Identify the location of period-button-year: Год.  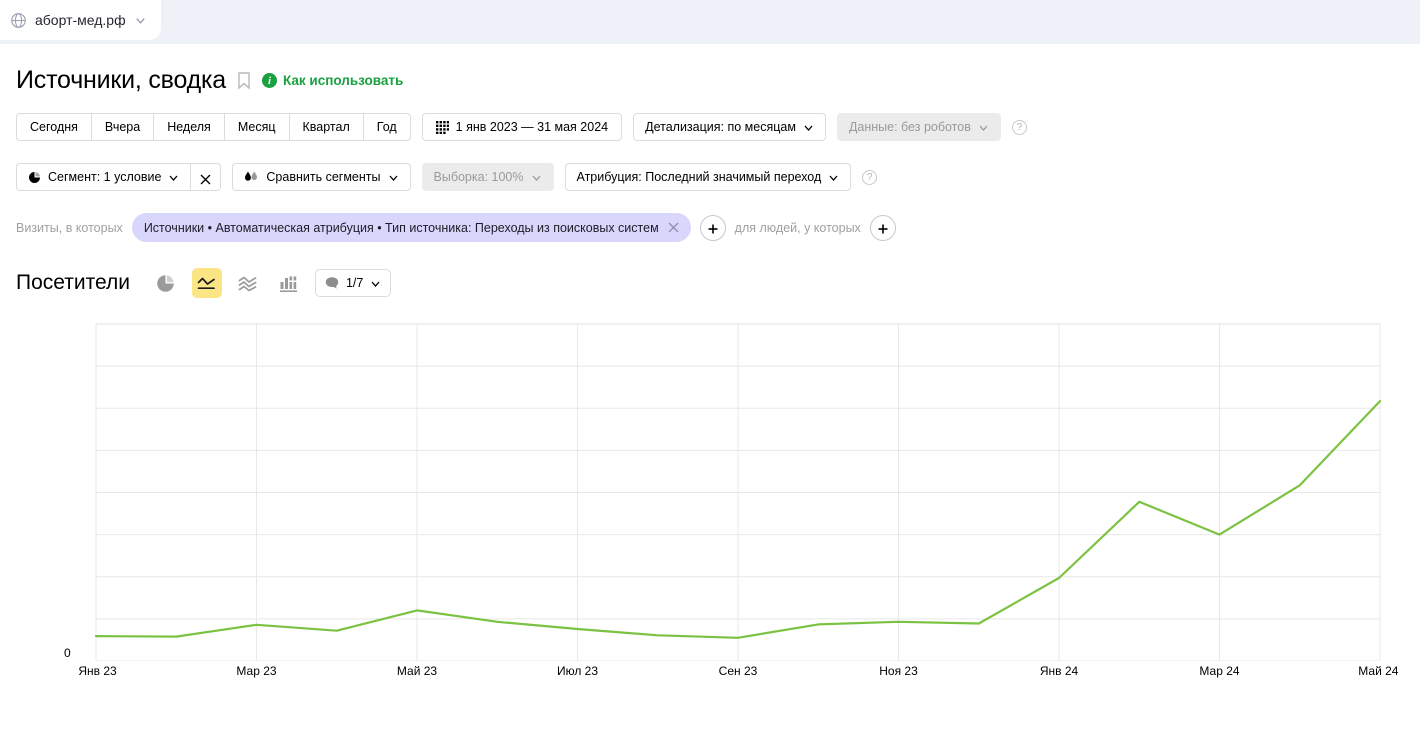
(386, 127).